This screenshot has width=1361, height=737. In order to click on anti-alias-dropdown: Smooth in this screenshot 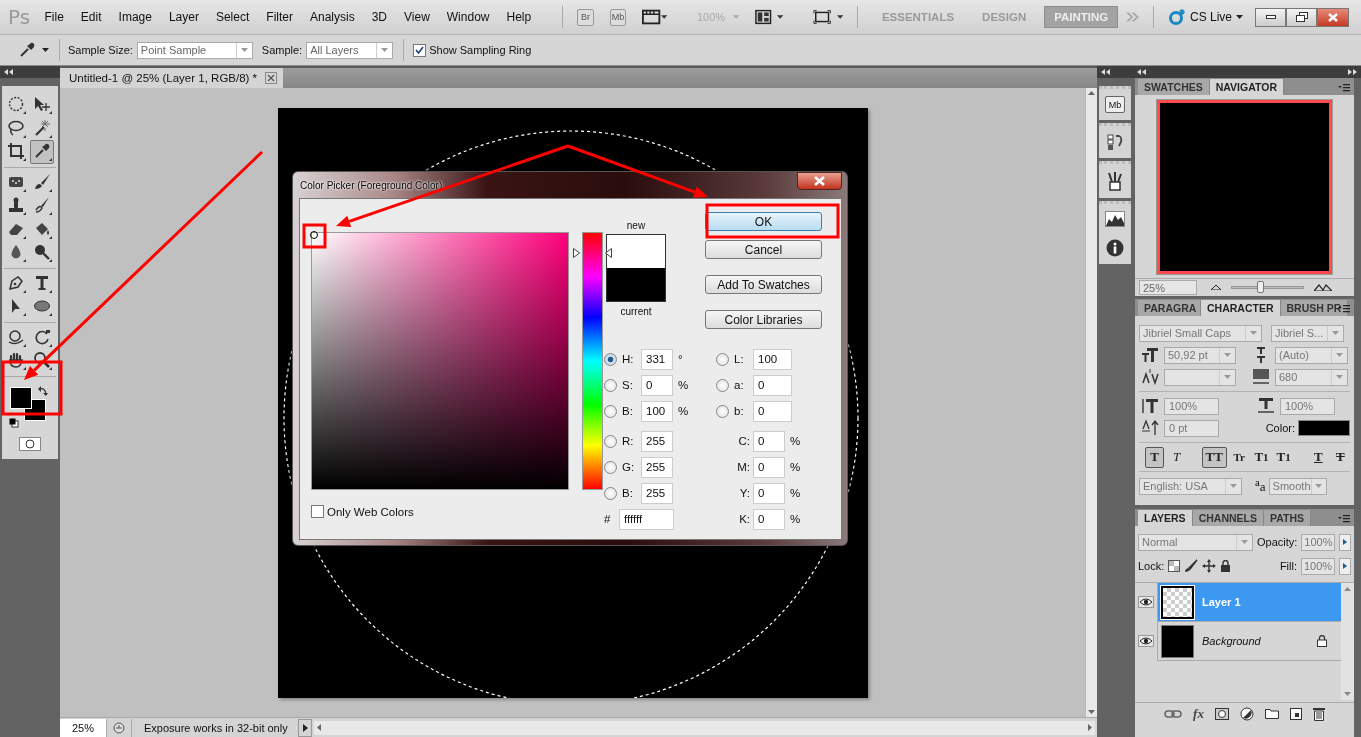, I will do `click(1297, 486)`.